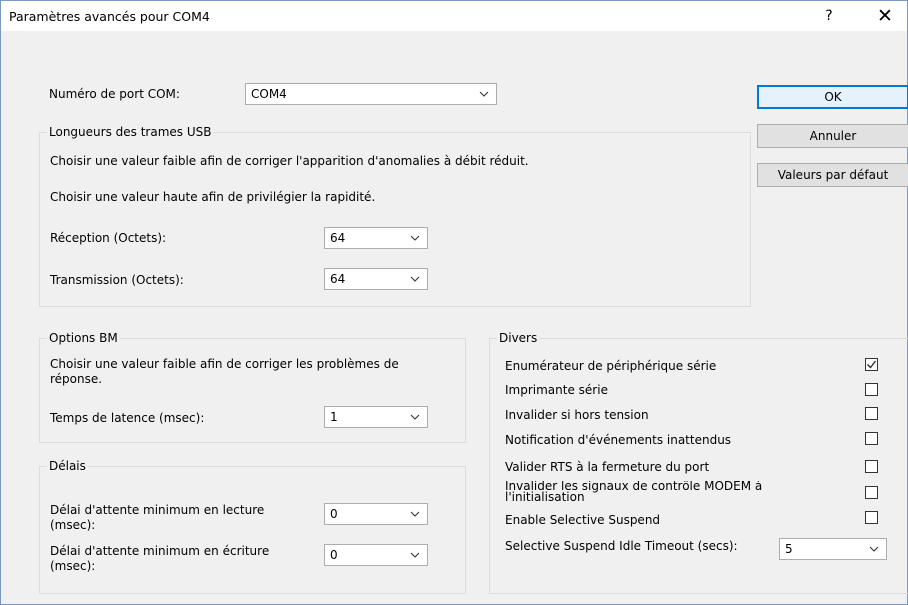 This screenshot has height=605, width=908. Describe the element at coordinates (376, 238) in the screenshot. I see `rx-select: 64` at that location.